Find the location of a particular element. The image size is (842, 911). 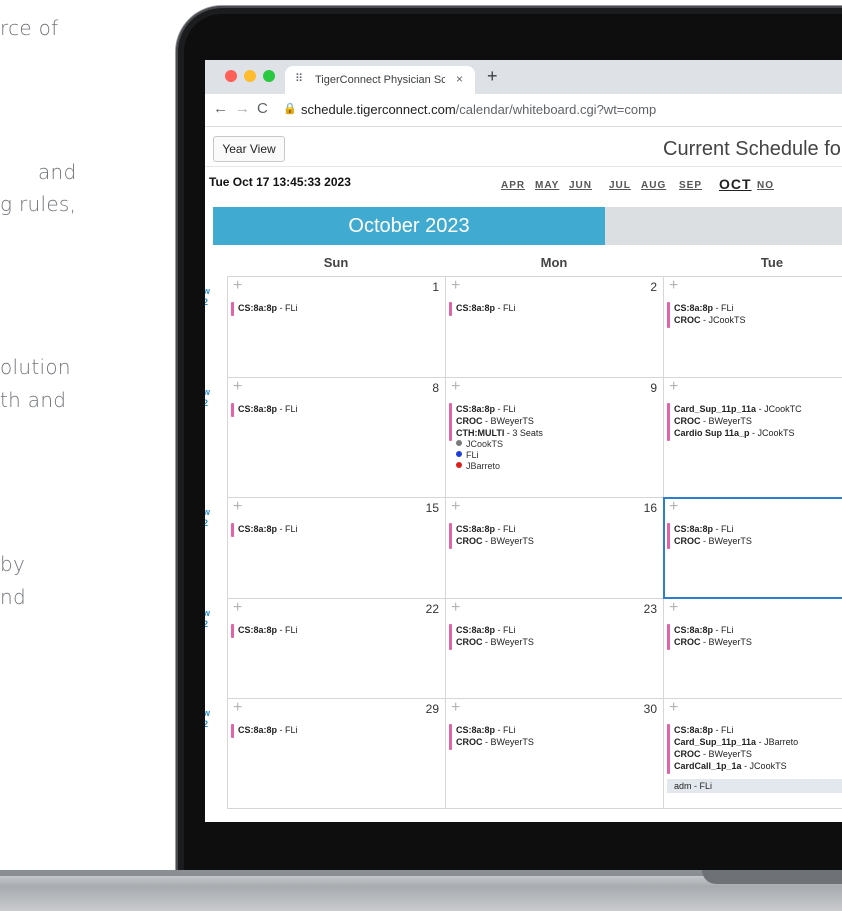

day-header-sun: Sun is located at coordinates (336, 262).